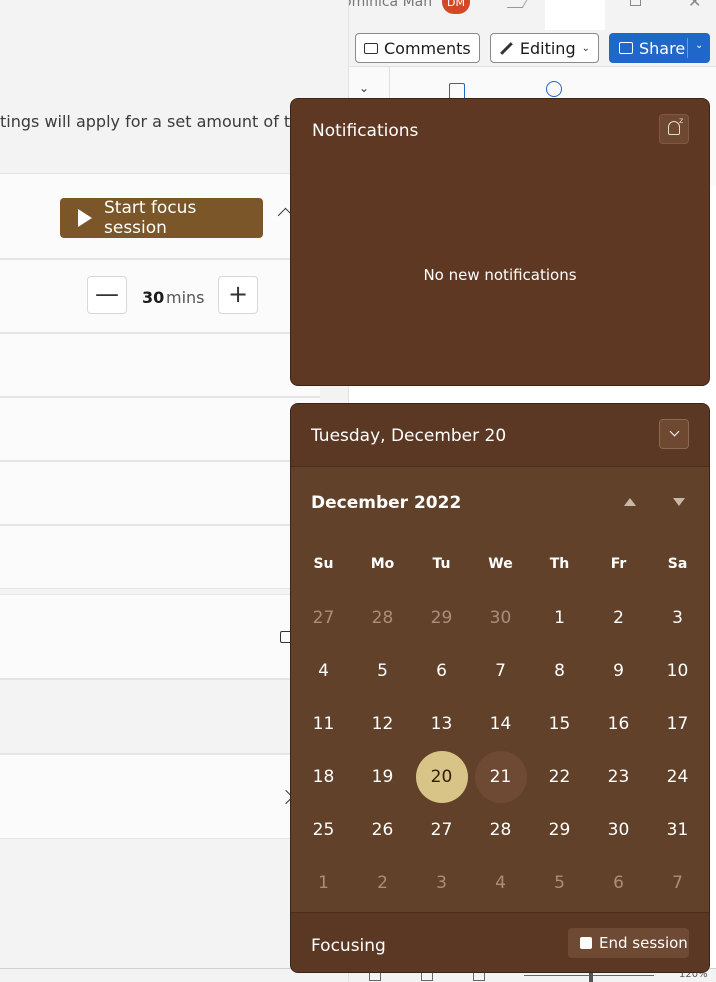 The image size is (716, 982). I want to click on editing-mode-button: Editing ⌄, so click(544, 48).